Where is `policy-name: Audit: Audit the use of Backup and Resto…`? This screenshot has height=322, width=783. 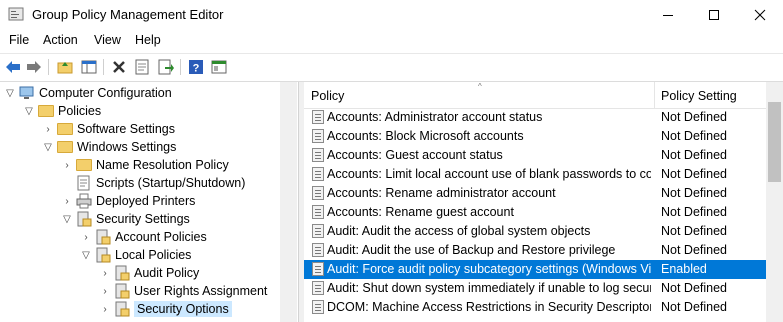 policy-name: Audit: Audit the use of Backup and Resto… is located at coordinates (471, 250).